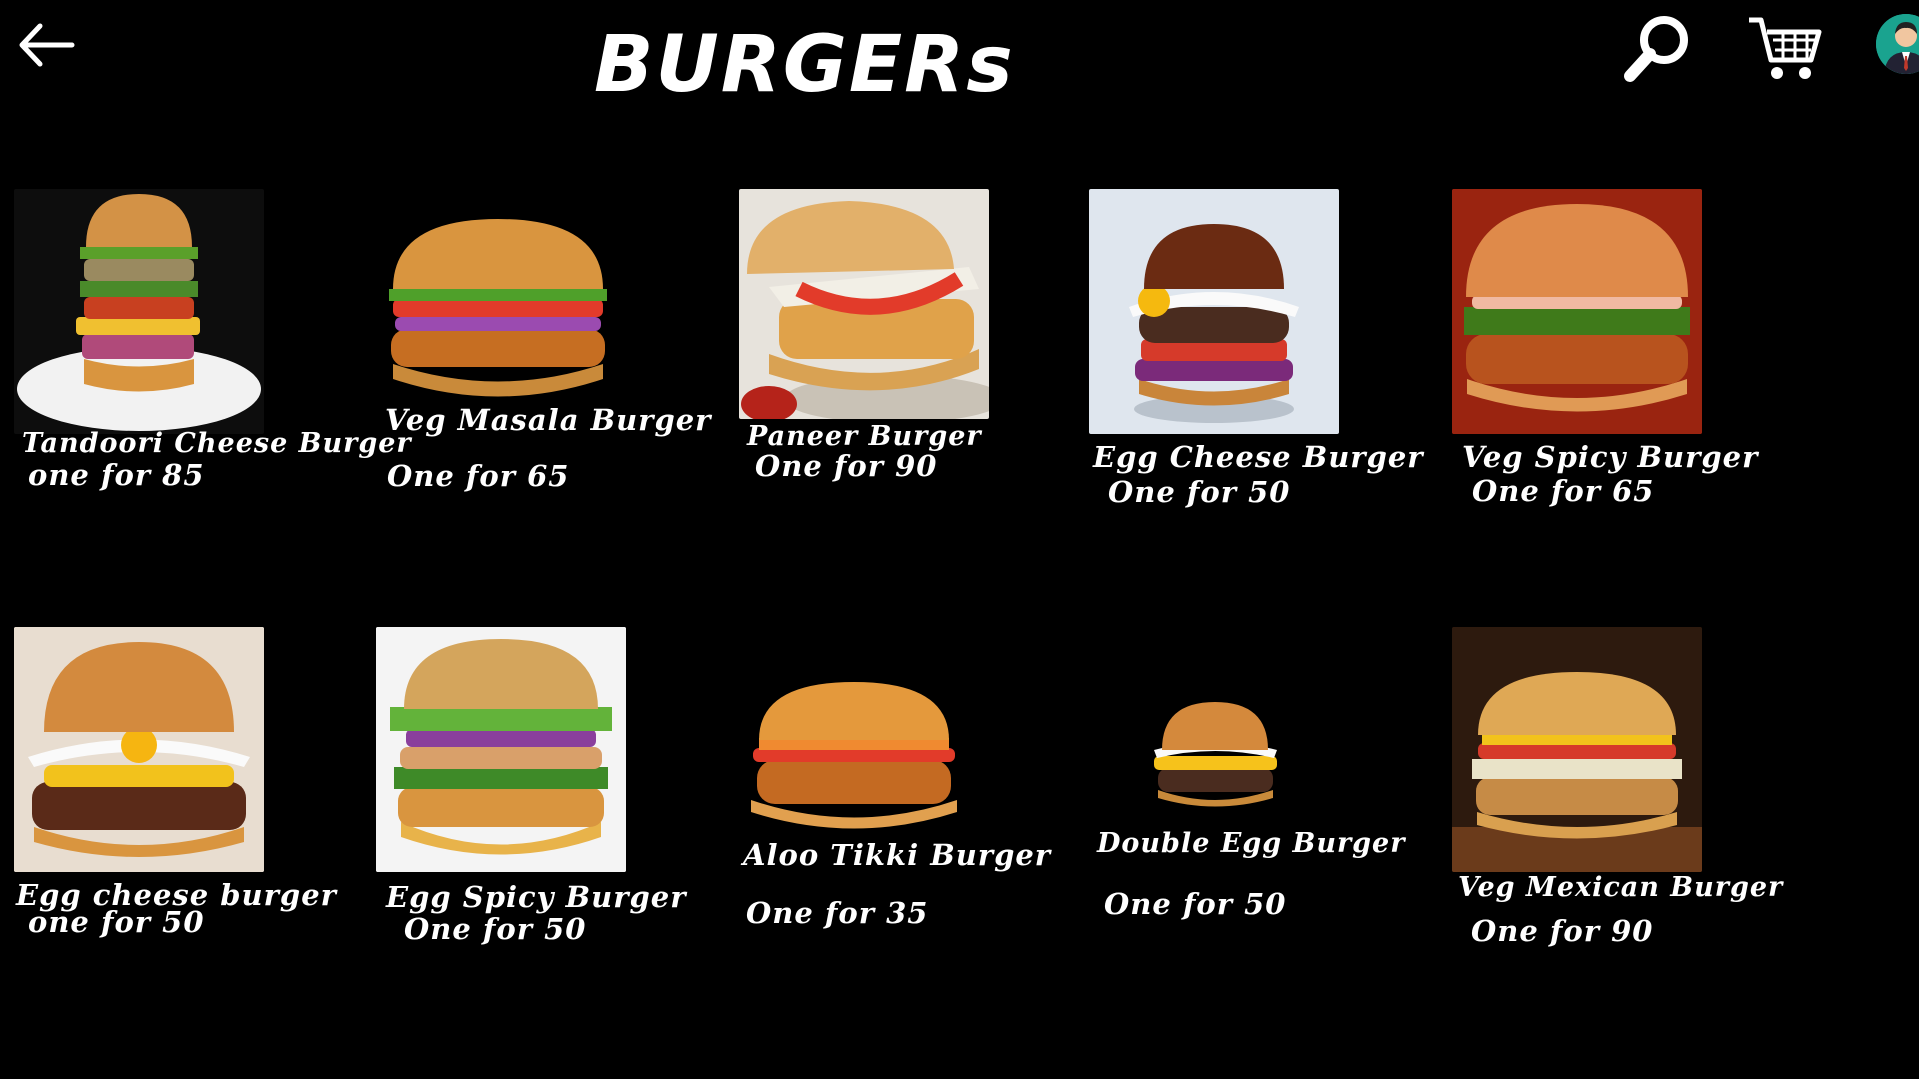 This screenshot has height=1079, width=1919. I want to click on aloo-tikki-burger-image, so click(854, 750).